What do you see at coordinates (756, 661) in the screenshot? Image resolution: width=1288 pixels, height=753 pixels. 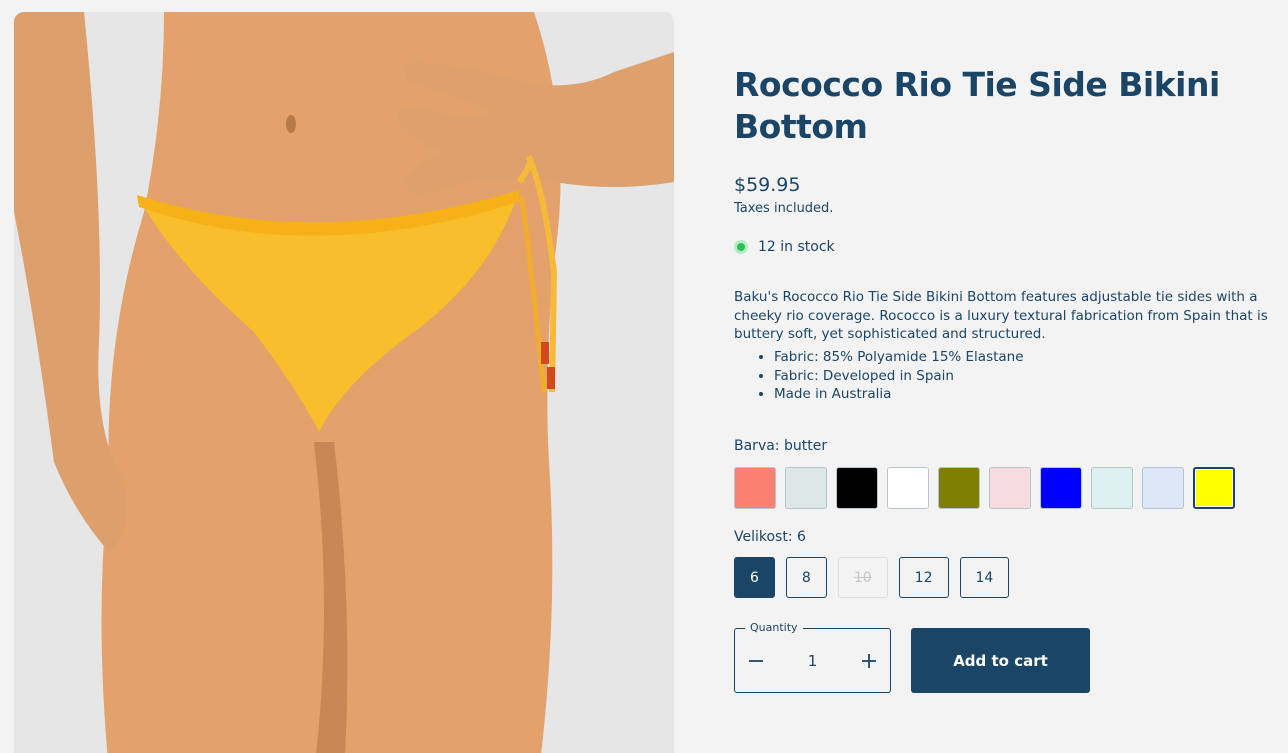 I see `minus-icon` at bounding box center [756, 661].